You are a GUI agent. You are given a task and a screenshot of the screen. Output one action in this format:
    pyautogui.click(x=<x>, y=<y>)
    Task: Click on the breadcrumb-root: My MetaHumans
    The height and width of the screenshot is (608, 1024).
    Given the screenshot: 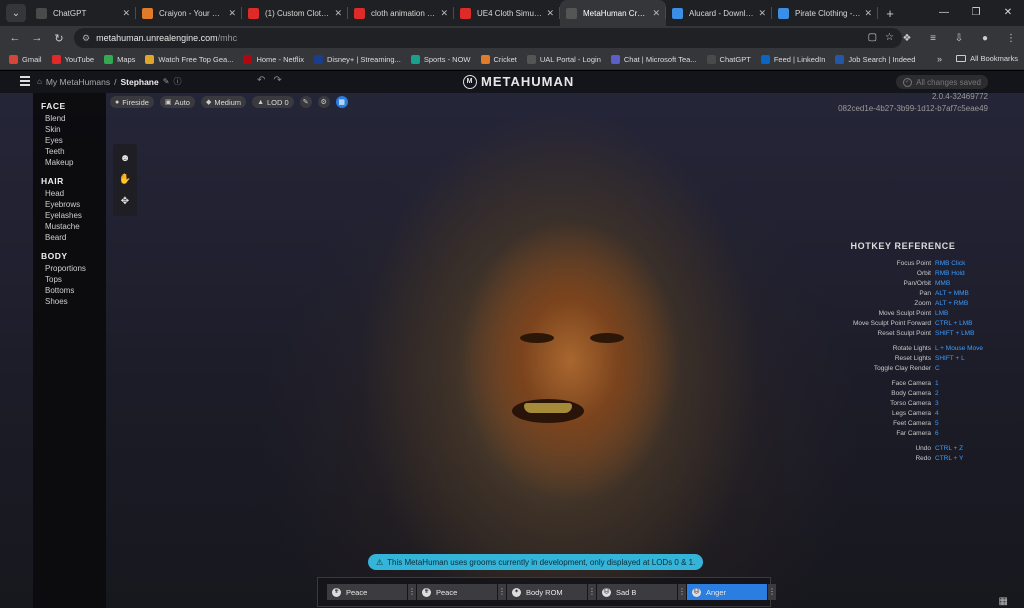 What is the action you would take?
    pyautogui.click(x=78, y=82)
    